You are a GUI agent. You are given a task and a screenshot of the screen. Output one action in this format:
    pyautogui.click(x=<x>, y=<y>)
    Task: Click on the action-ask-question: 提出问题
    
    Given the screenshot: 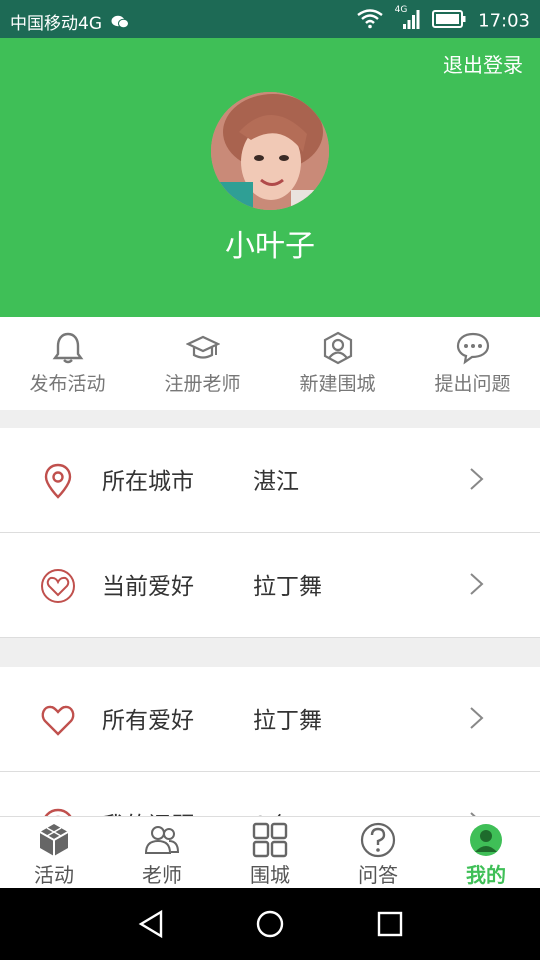 What is the action you would take?
    pyautogui.click(x=472, y=363)
    